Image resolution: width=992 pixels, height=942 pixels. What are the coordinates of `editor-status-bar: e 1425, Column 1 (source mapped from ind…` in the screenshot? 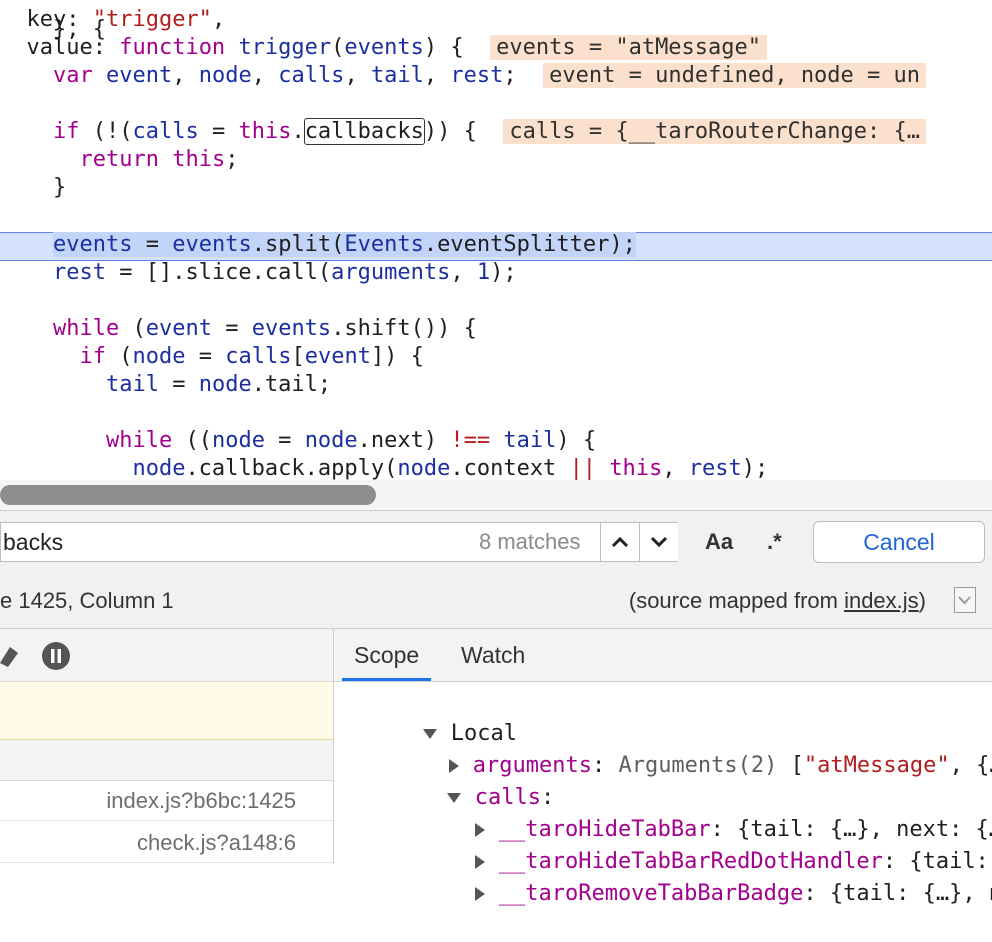 It's located at (496, 601).